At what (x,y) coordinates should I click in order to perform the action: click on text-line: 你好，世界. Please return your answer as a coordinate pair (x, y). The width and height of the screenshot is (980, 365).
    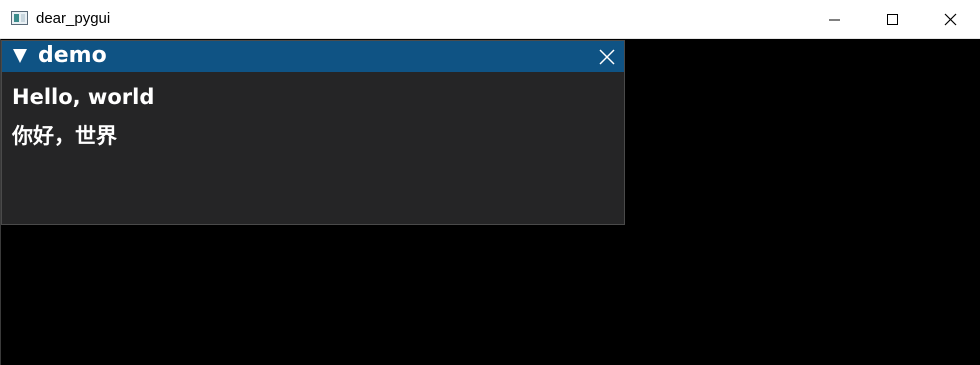
    Looking at the image, I should click on (64, 136).